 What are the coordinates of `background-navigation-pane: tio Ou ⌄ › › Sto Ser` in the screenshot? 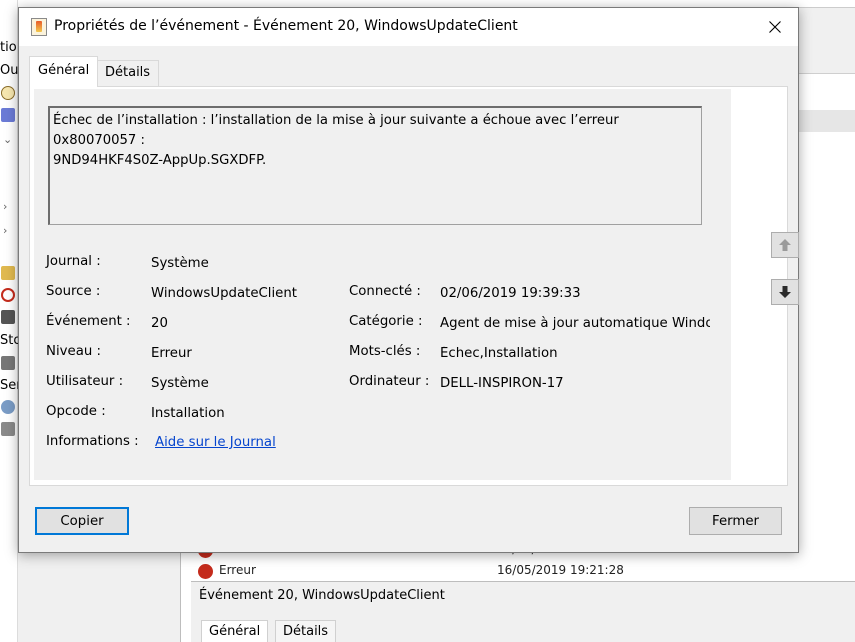 It's located at (9, 321).